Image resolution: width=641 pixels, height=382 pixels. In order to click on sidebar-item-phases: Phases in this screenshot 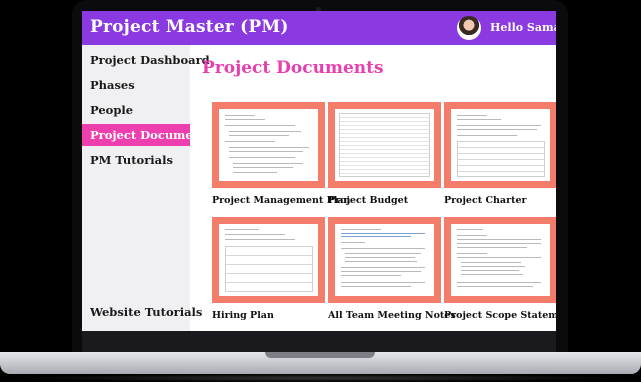, I will do `click(136, 85)`.